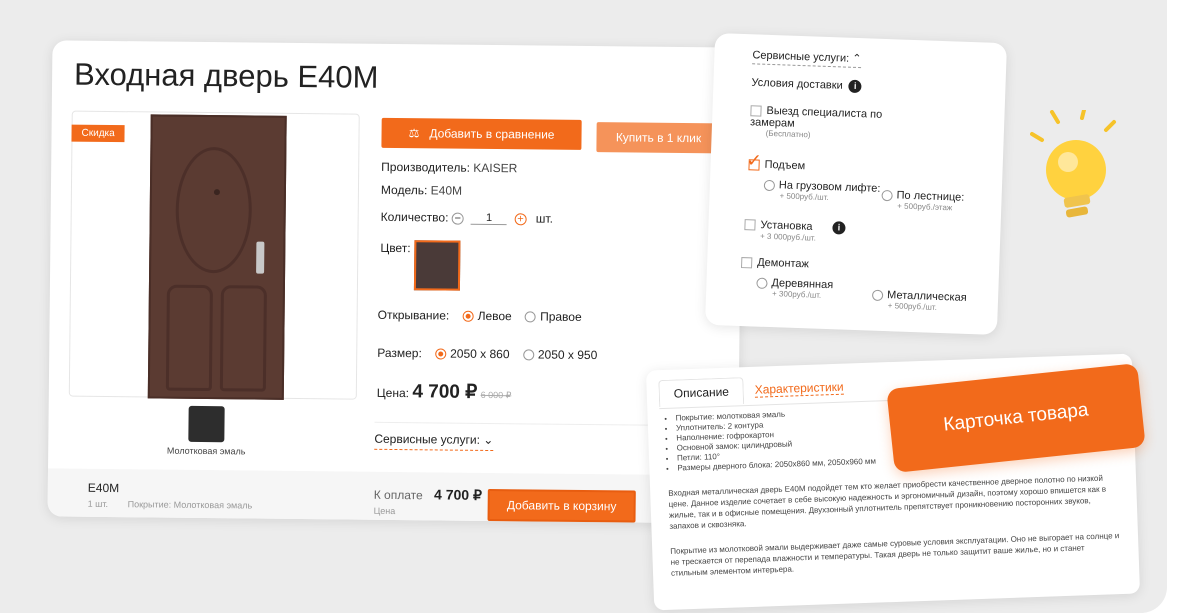  I want to click on price-row: Цена: 4 700 ₽ 6 000 ₽, so click(444, 392).